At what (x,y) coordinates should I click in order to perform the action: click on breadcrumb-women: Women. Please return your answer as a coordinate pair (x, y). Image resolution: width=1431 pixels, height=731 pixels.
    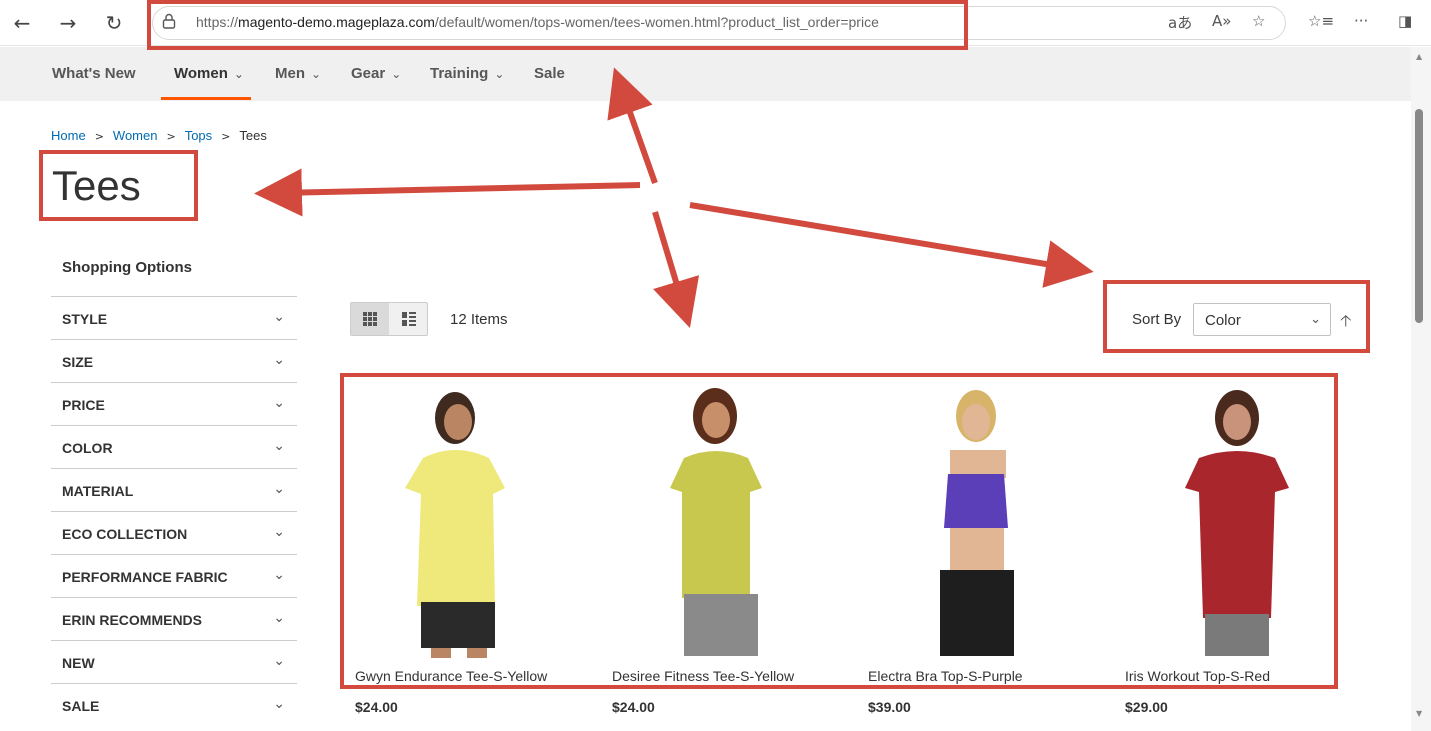
    Looking at the image, I should click on (135, 135).